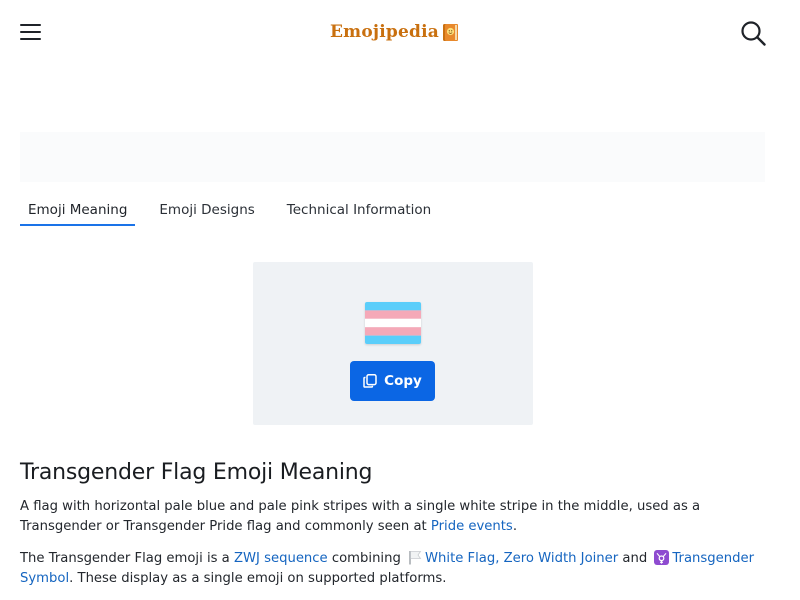 The width and height of the screenshot is (800, 600). What do you see at coordinates (515, 526) in the screenshot?
I see `meaning-text-end: .` at bounding box center [515, 526].